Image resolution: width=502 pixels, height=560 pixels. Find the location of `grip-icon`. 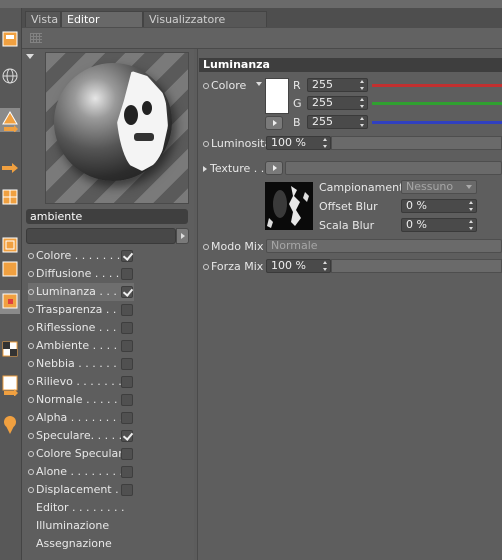

grip-icon is located at coordinates (36, 38).